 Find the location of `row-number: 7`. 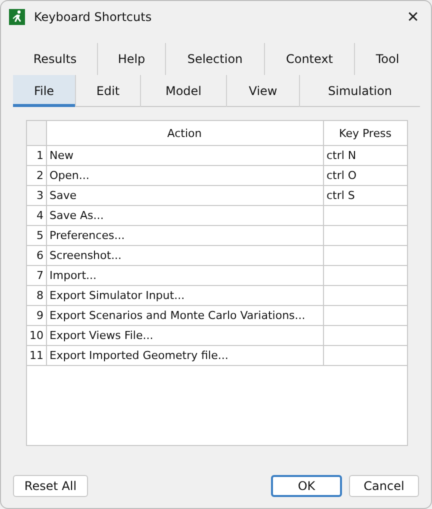

row-number: 7 is located at coordinates (36, 276).